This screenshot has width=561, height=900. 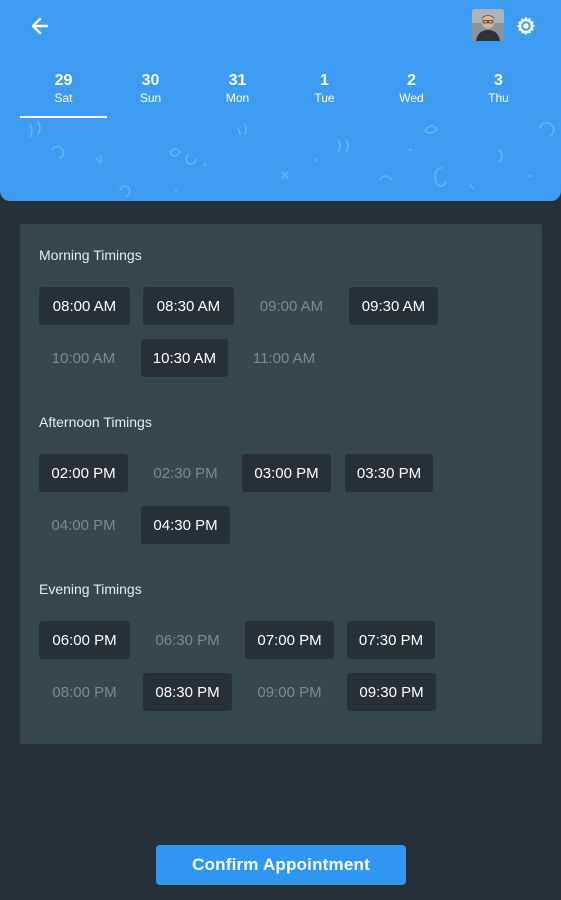 I want to click on time-slot: 09:30 AM, so click(x=393, y=306).